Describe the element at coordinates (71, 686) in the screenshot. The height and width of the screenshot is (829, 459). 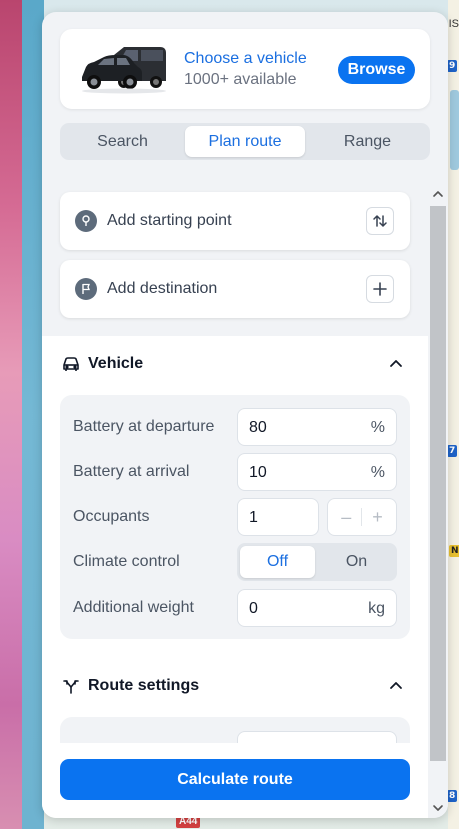
I see `route-split-icon` at that location.